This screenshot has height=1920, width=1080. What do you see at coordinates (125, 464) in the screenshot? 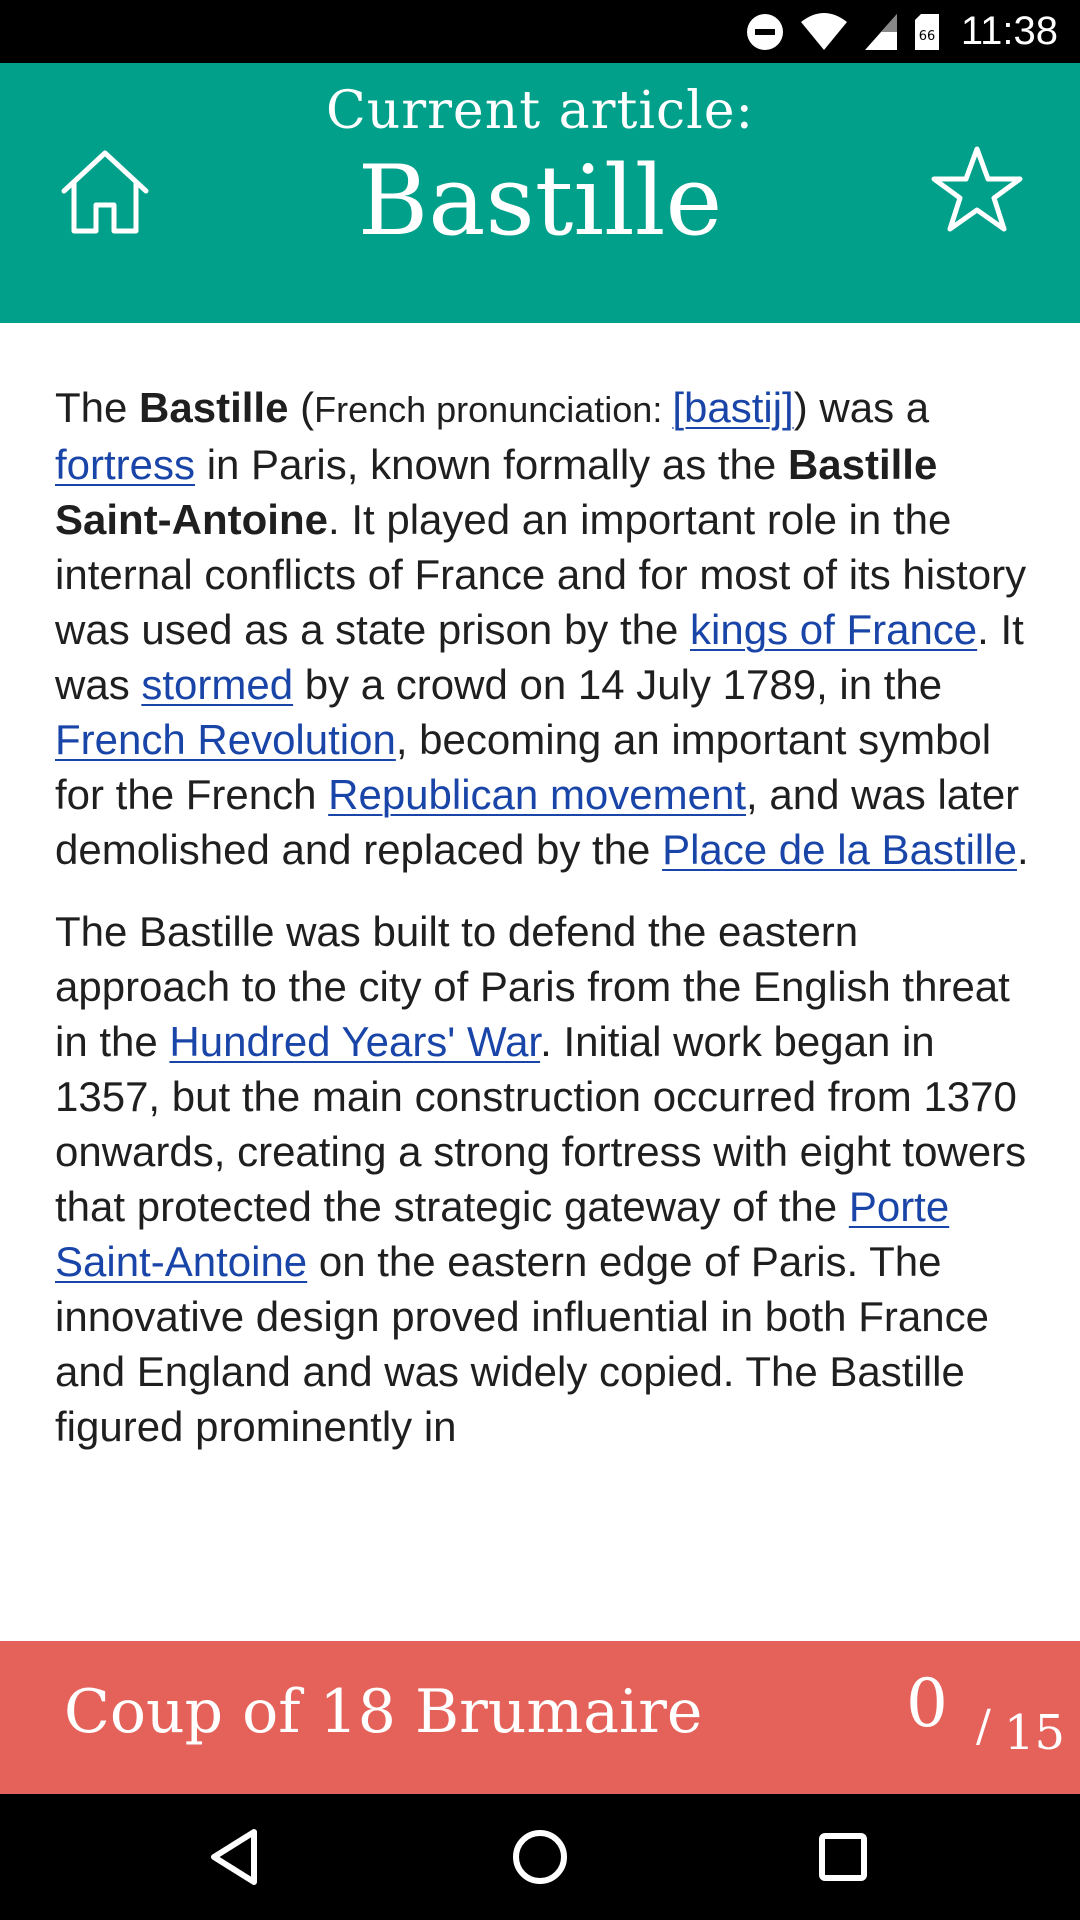
I see `link-fortress: fortress` at bounding box center [125, 464].